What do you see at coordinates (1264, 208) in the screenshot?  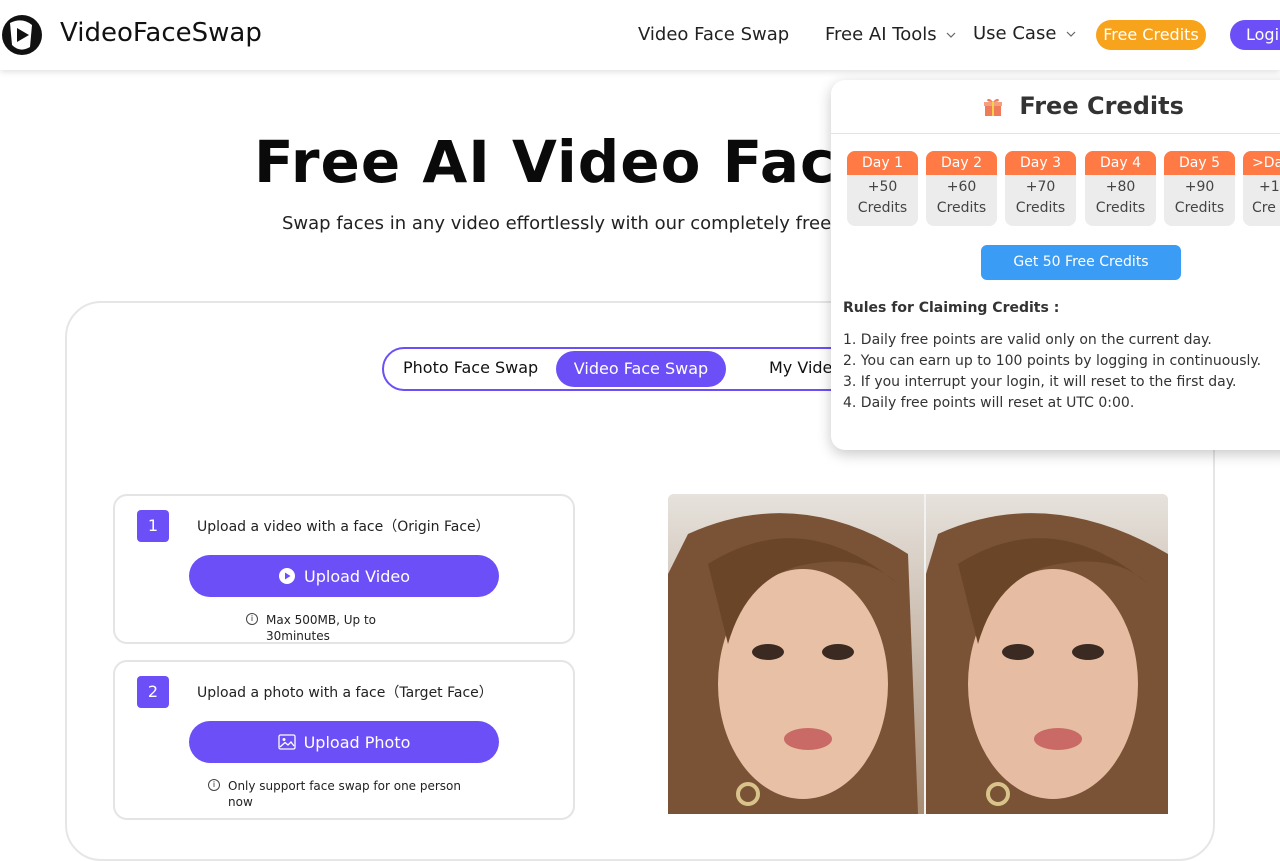 I see `day-unit: Cre` at bounding box center [1264, 208].